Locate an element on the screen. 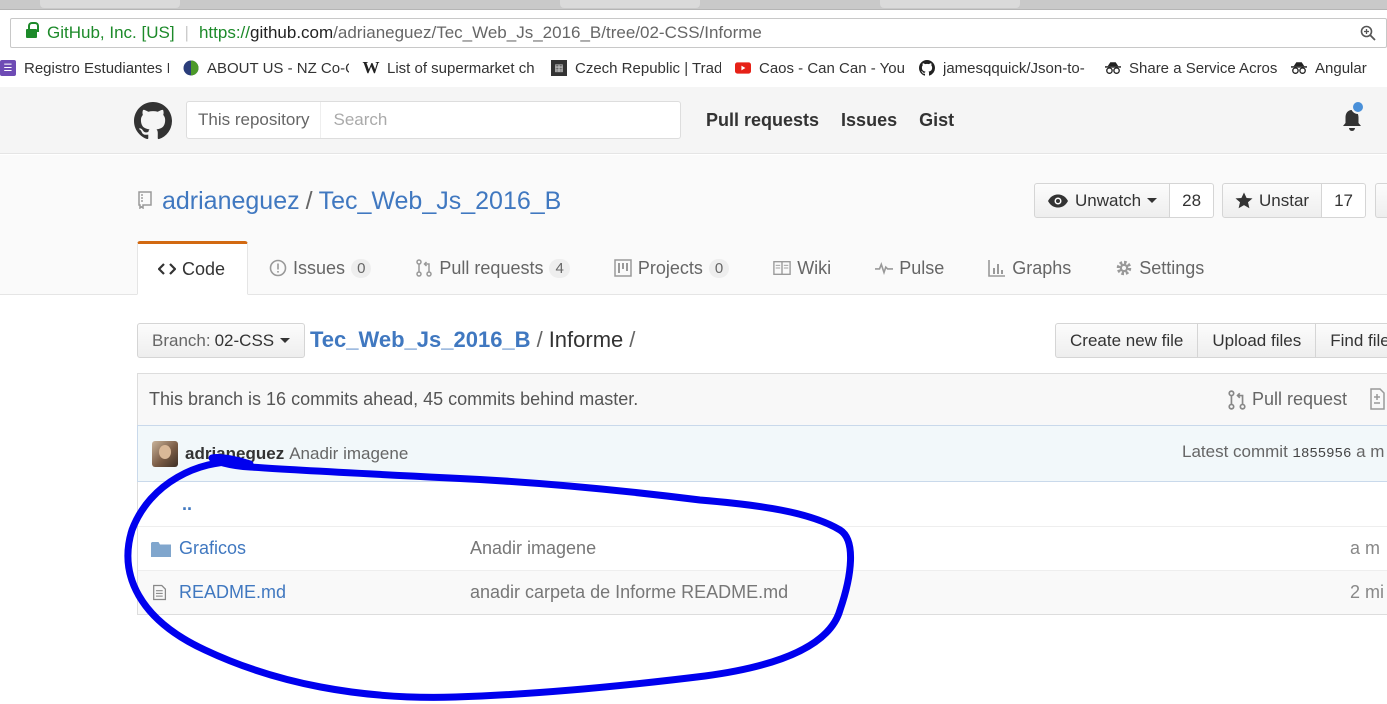 The width and height of the screenshot is (1387, 704). project-icon is located at coordinates (623, 268).